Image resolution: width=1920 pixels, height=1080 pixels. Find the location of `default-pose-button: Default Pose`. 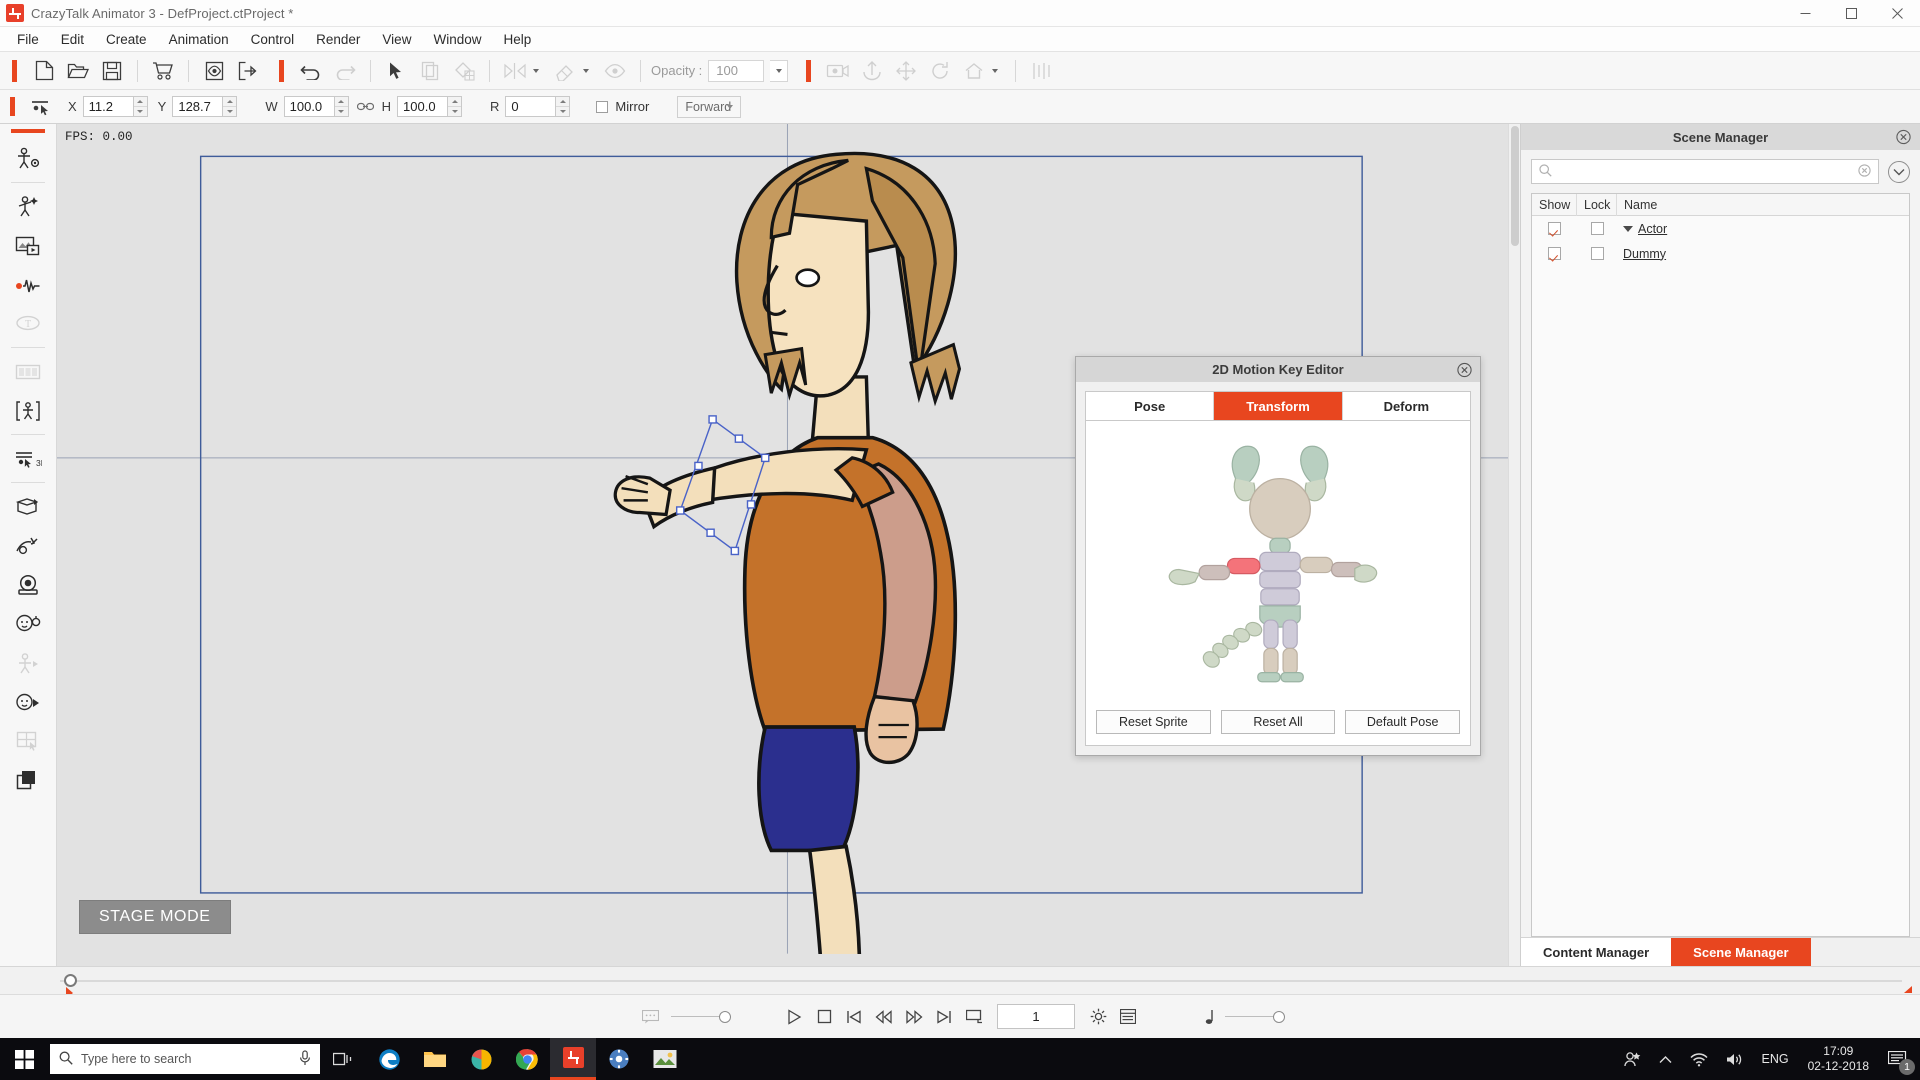

default-pose-button: Default Pose is located at coordinates (1403, 722).